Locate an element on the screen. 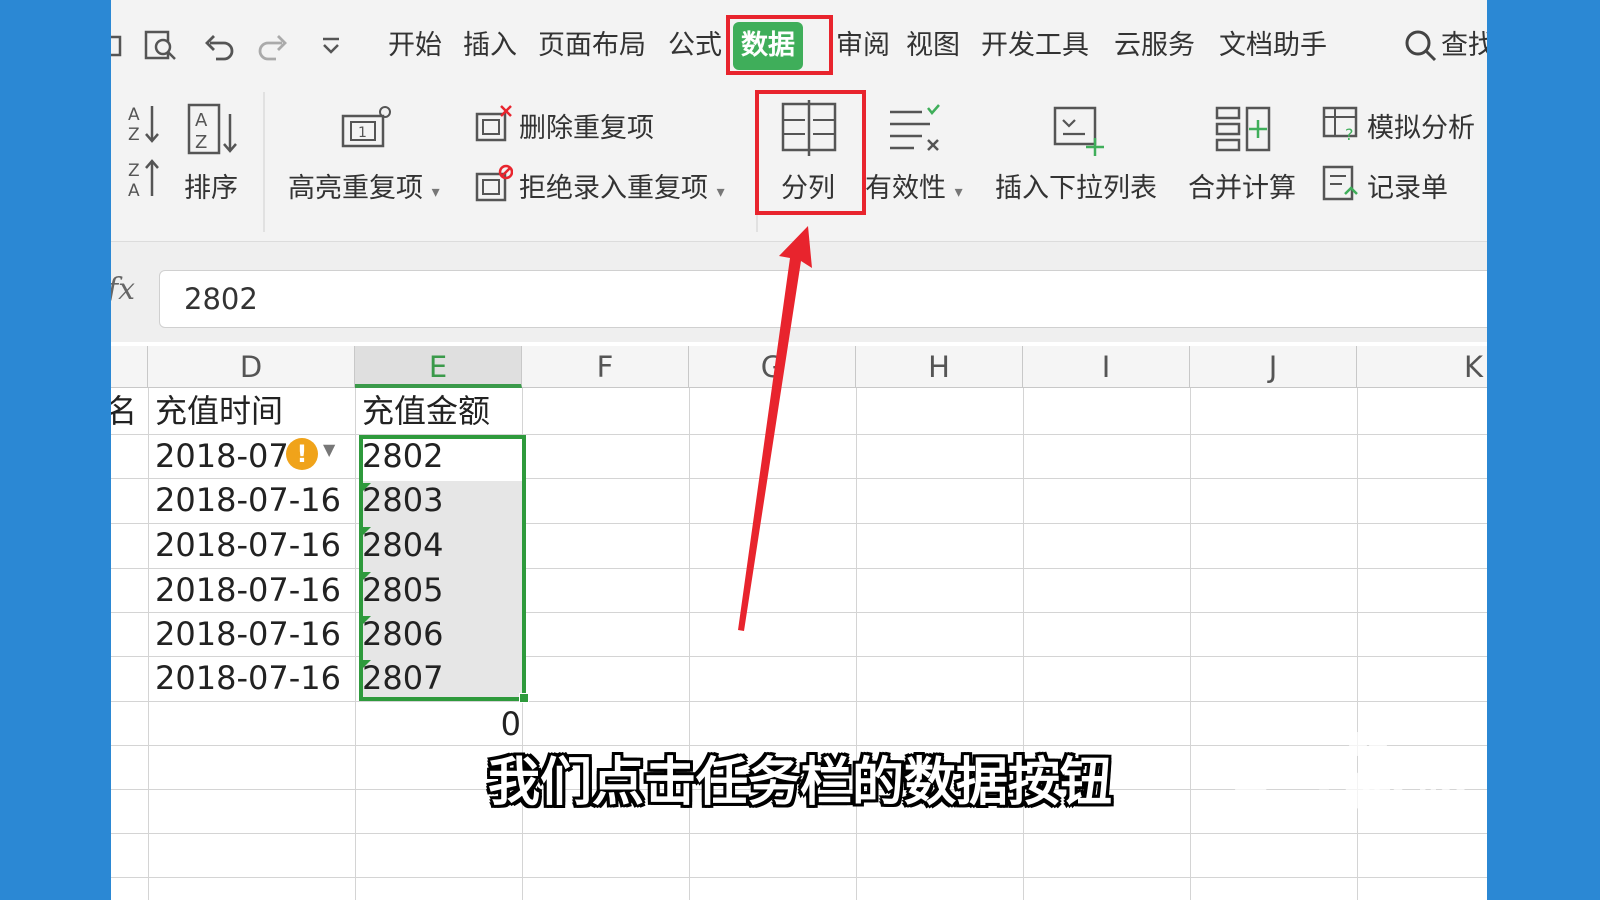 The image size is (1600, 900). watermark-brand: Bai 经验 is located at coordinates (1352, 805).